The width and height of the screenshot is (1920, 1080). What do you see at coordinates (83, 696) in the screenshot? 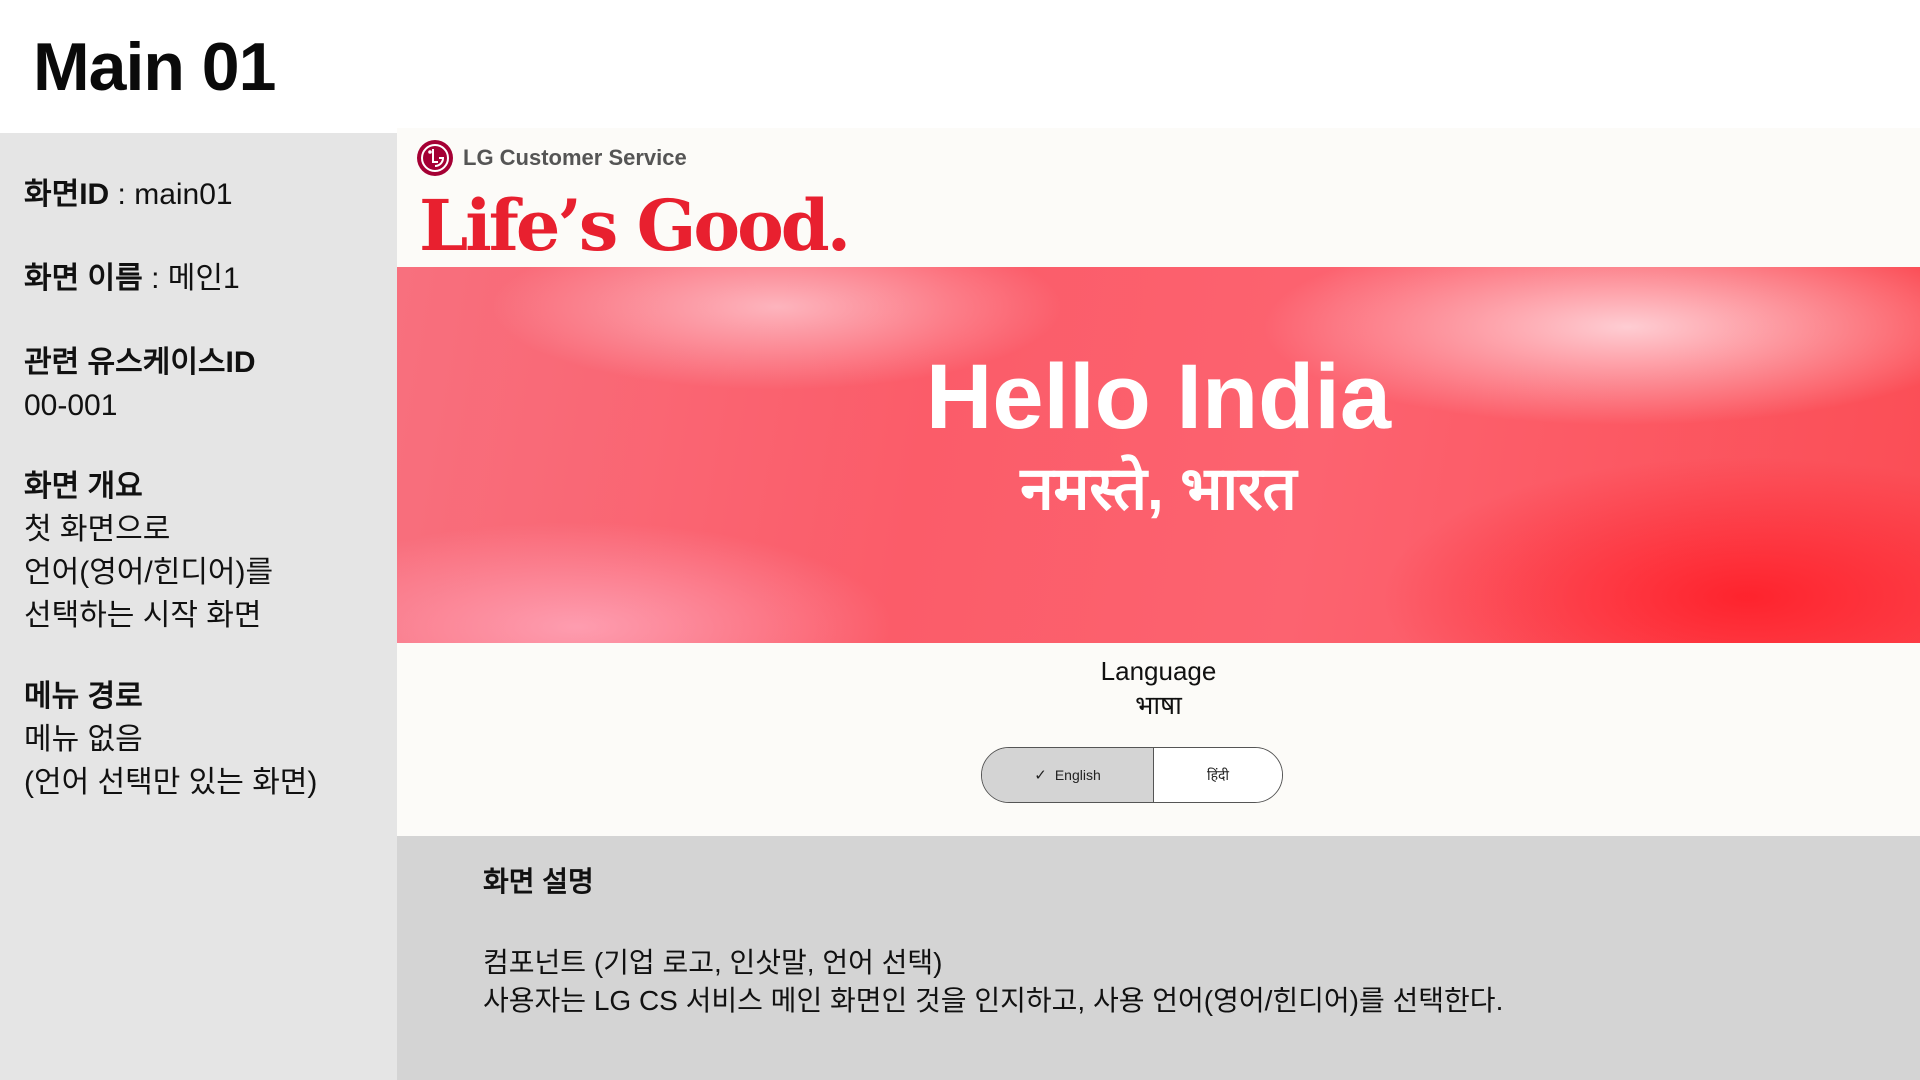
I see `spec-menu-key: 메뉴 경로` at bounding box center [83, 696].